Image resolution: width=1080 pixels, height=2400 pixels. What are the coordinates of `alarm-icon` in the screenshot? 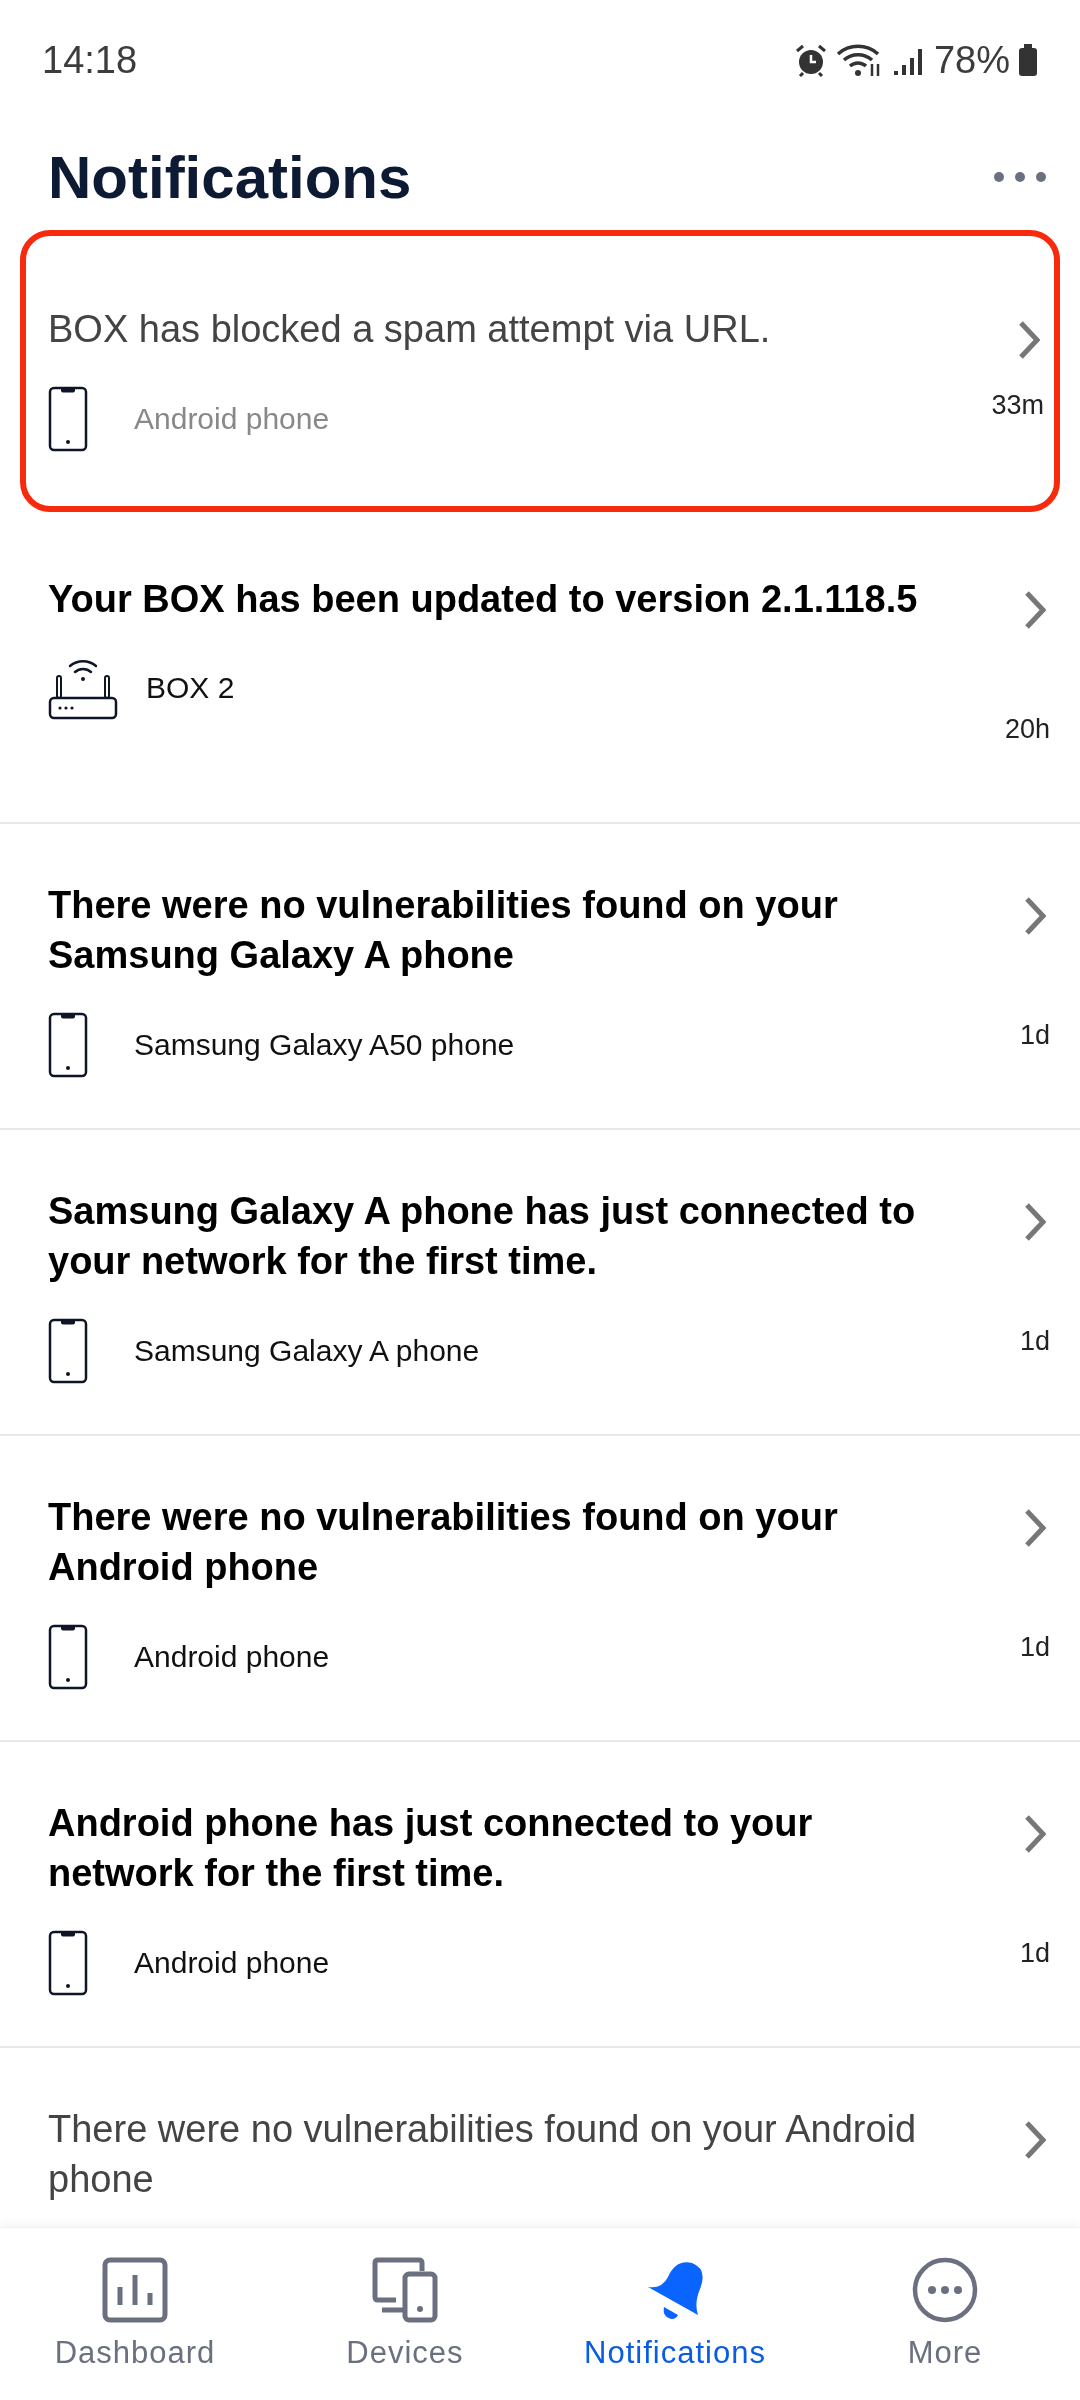 It's located at (810, 60).